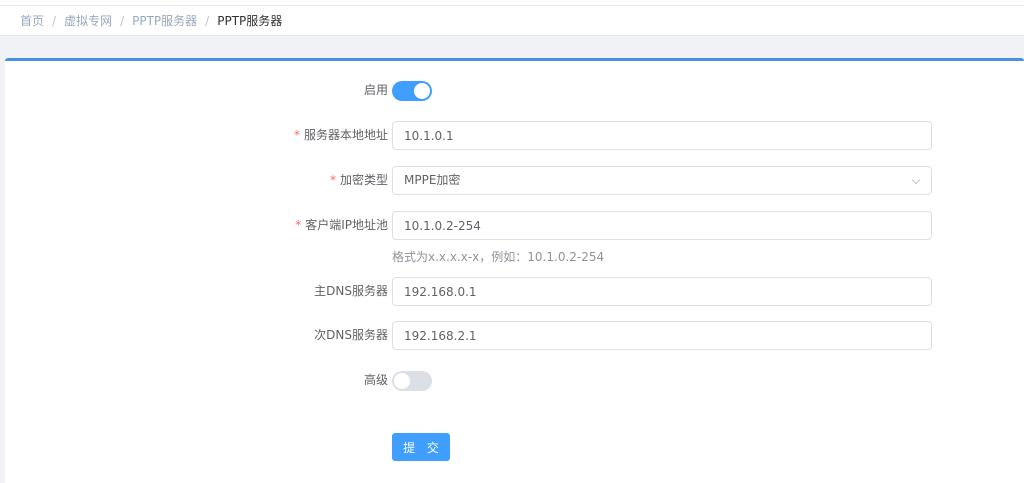 The image size is (1024, 483). What do you see at coordinates (358, 180) in the screenshot?
I see `encryption-label: * 加密类型` at bounding box center [358, 180].